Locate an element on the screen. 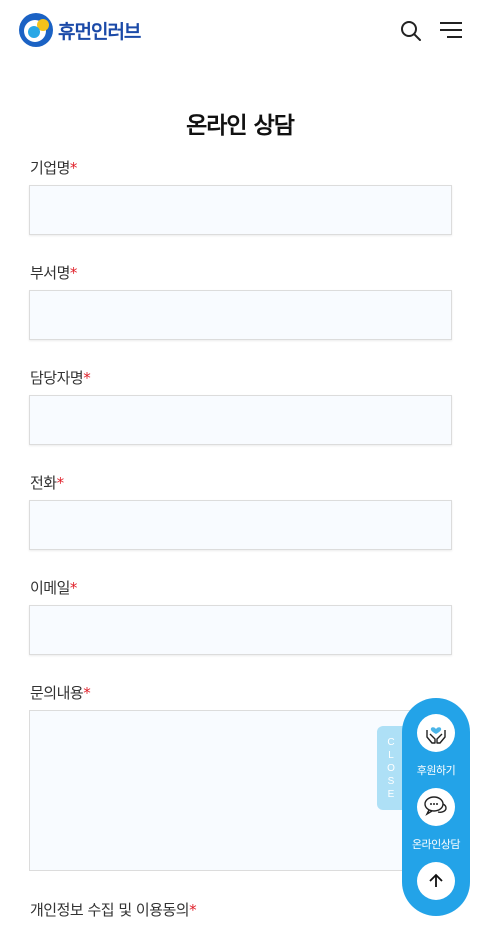 This screenshot has width=480, height=926. site-logo: 휴먼인러브 is located at coordinates (79, 30).